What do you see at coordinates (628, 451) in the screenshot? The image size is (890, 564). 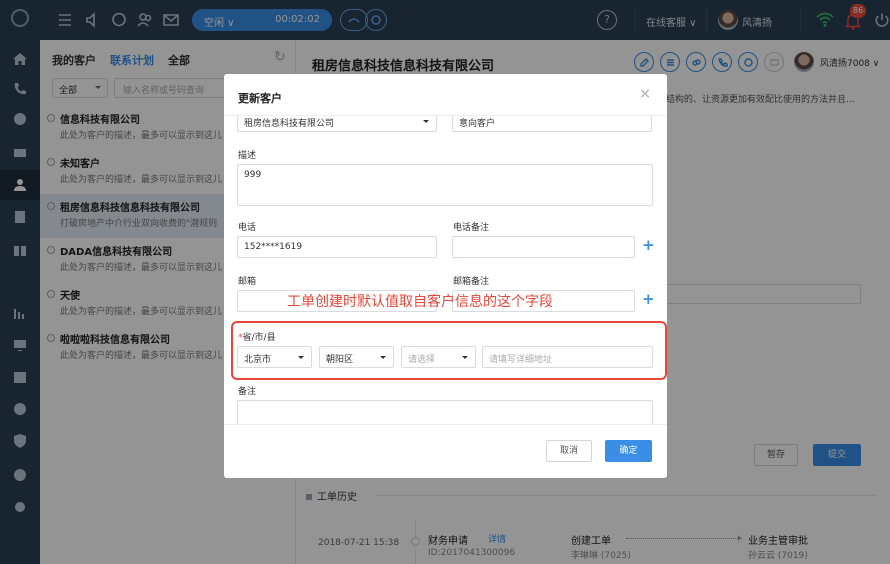 I see `confirm-button: 确定` at bounding box center [628, 451].